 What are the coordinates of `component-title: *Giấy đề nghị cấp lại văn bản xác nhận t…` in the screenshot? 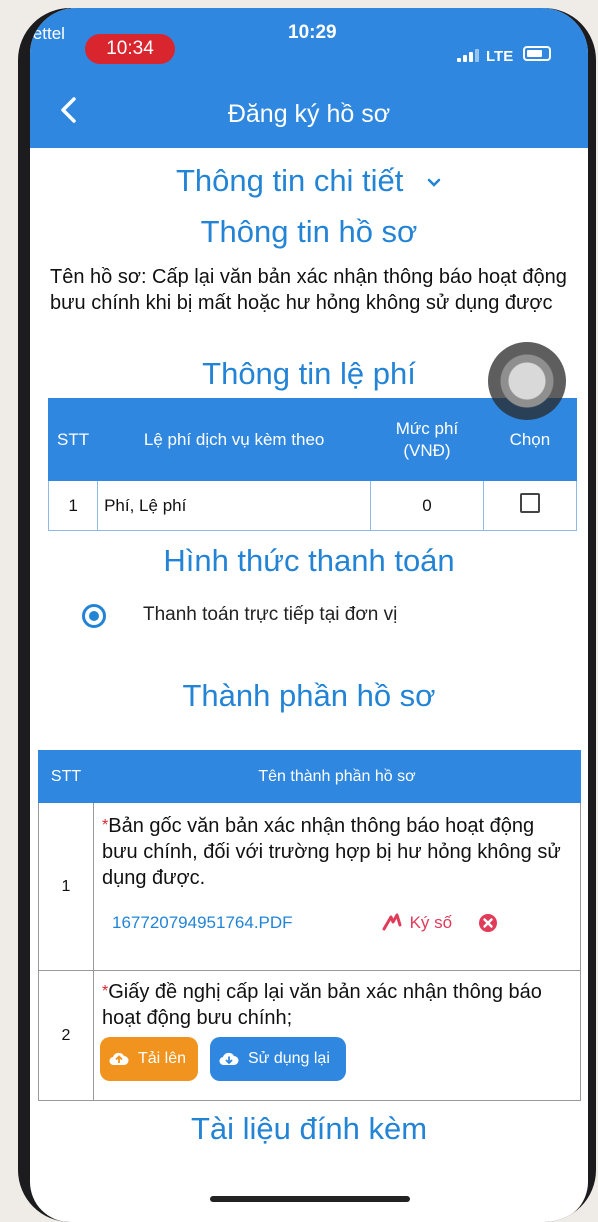 It's located at (335, 1005).